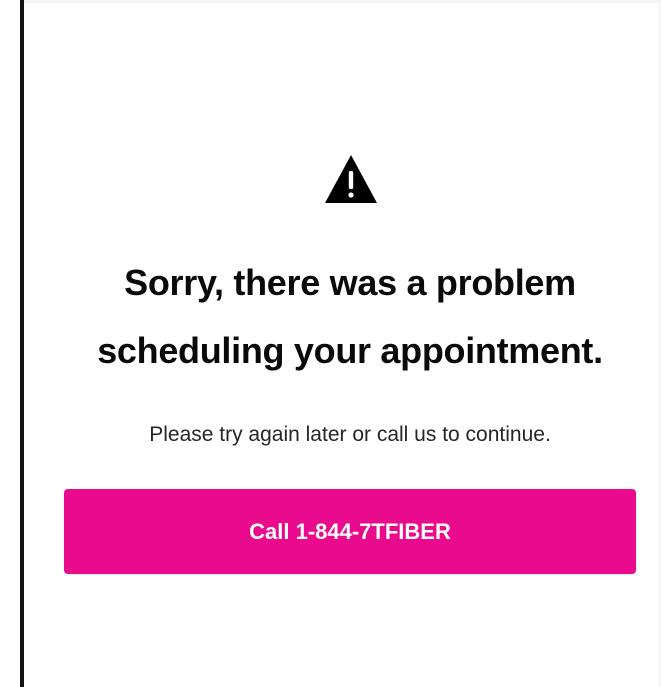 The height and width of the screenshot is (687, 661). Describe the element at coordinates (350, 350) in the screenshot. I see `error-title-line-2: scheduling your appointment.` at that location.